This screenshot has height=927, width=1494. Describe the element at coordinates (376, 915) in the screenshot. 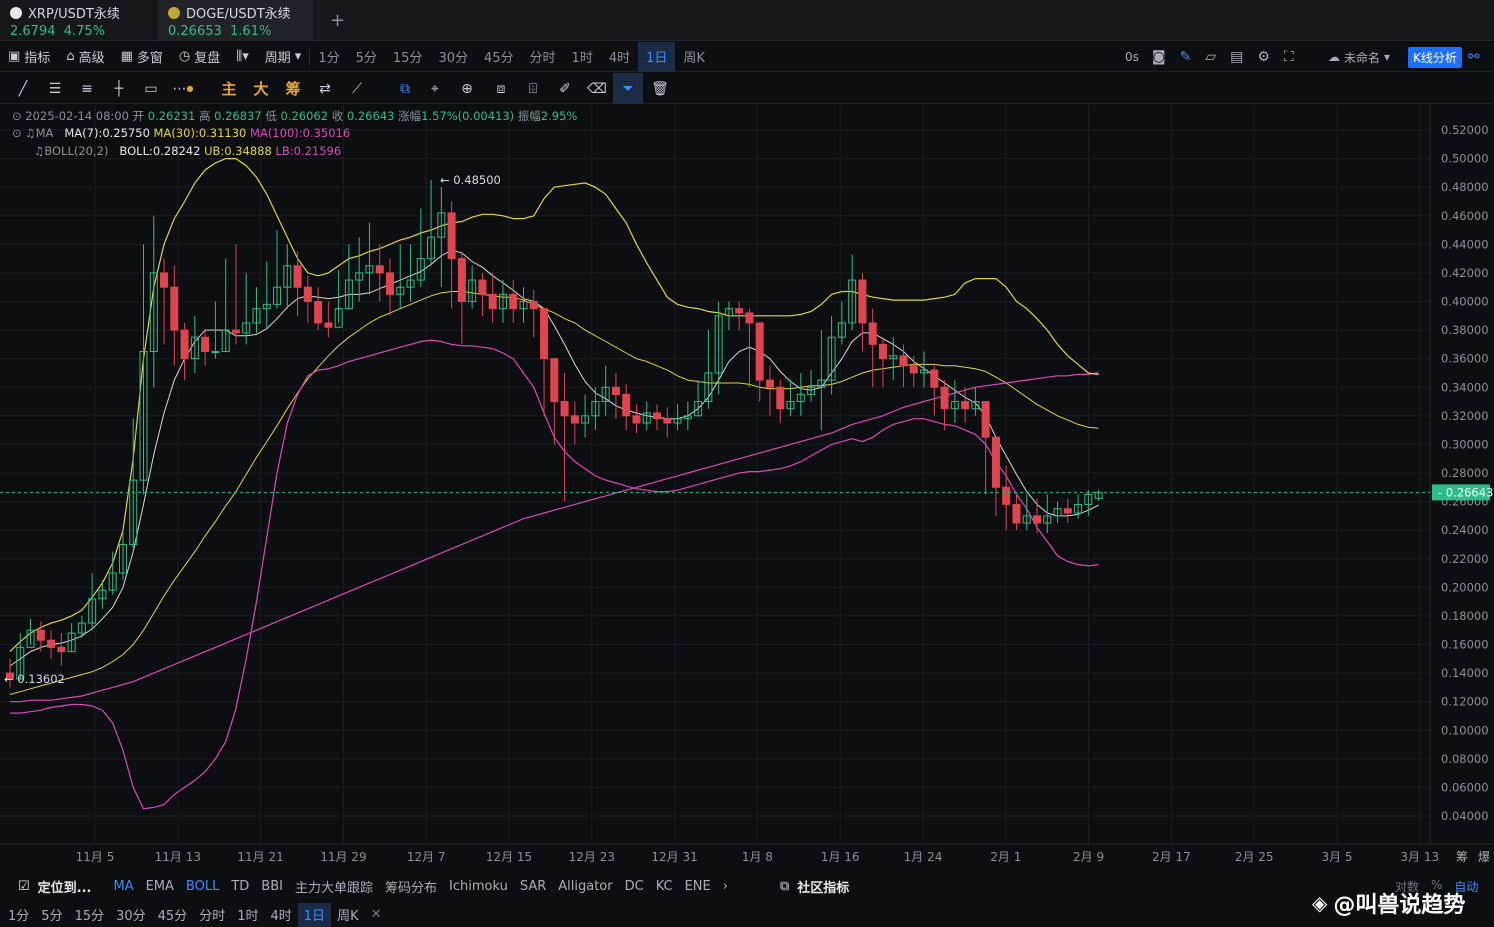

I see `close-icon: ✕` at that location.